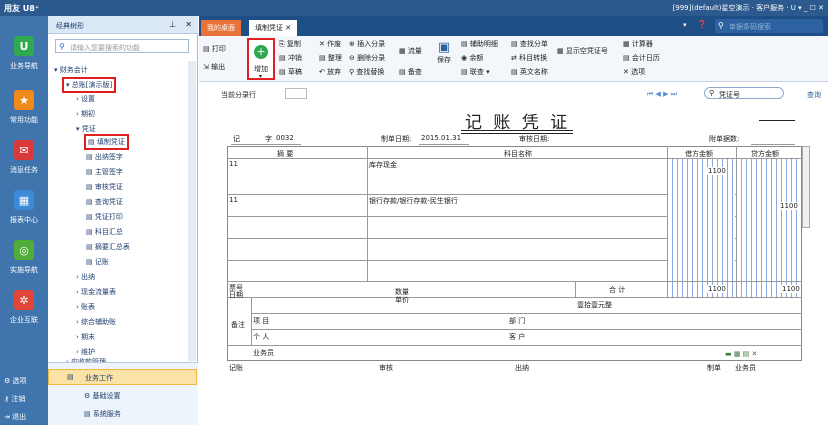 This screenshot has width=828, height=425. I want to click on linked-query-button: ▤ 联查 ▾, so click(475, 72).